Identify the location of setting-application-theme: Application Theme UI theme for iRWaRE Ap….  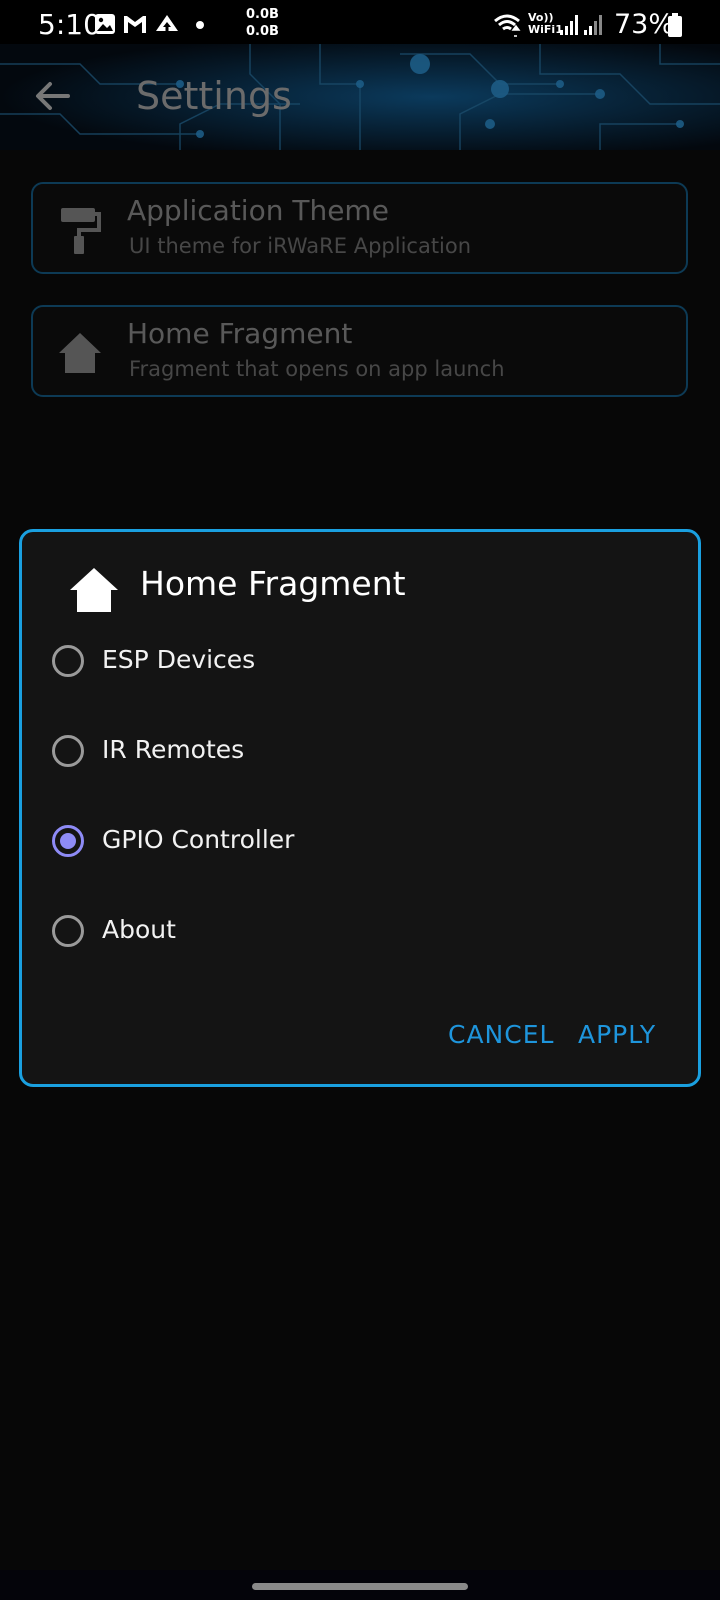
(359, 228).